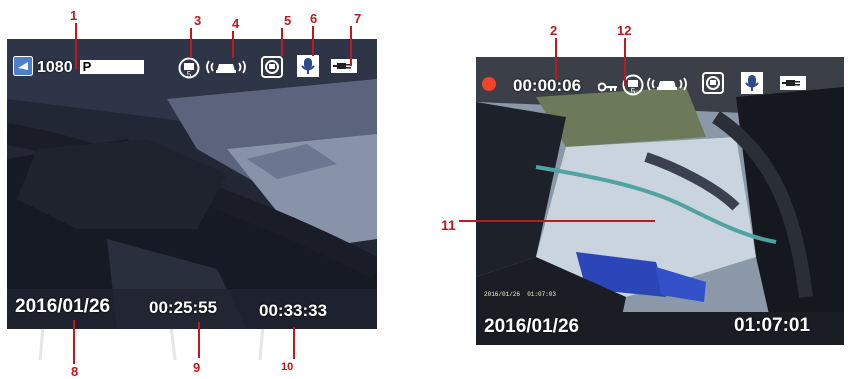  What do you see at coordinates (293, 310) in the screenshot?
I see `remaining-time-display: 00:33:33` at bounding box center [293, 310].